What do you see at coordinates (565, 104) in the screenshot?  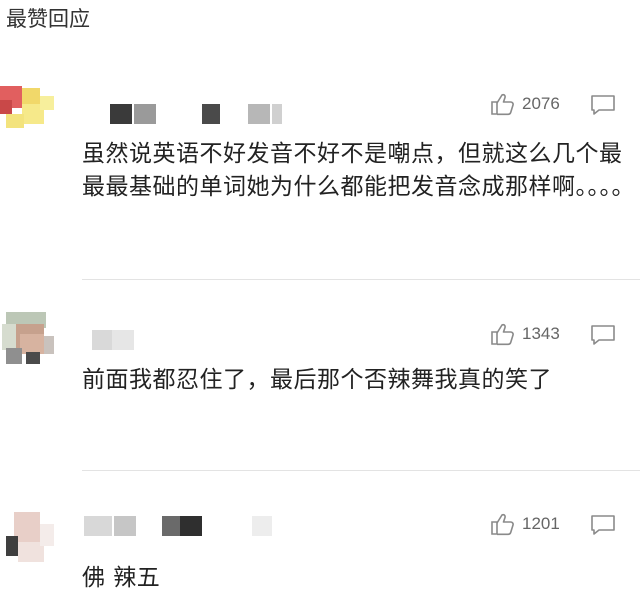 I see `like-area: 2076` at bounding box center [565, 104].